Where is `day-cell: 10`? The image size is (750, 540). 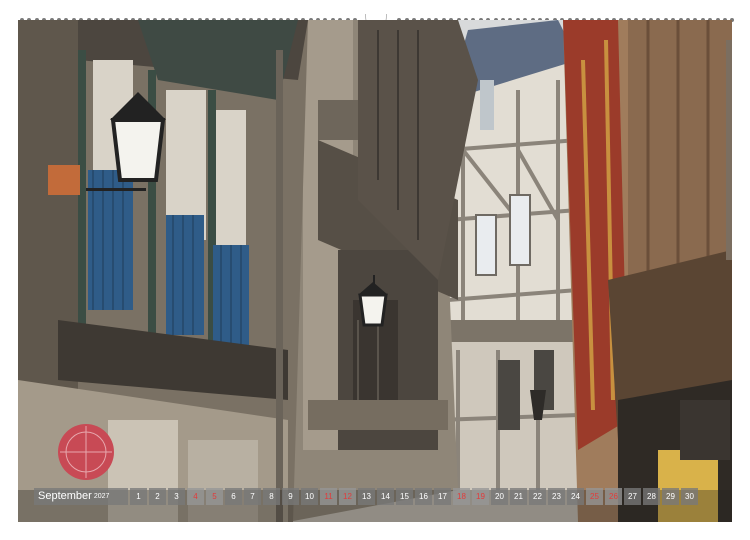 day-cell: 10 is located at coordinates (309, 496).